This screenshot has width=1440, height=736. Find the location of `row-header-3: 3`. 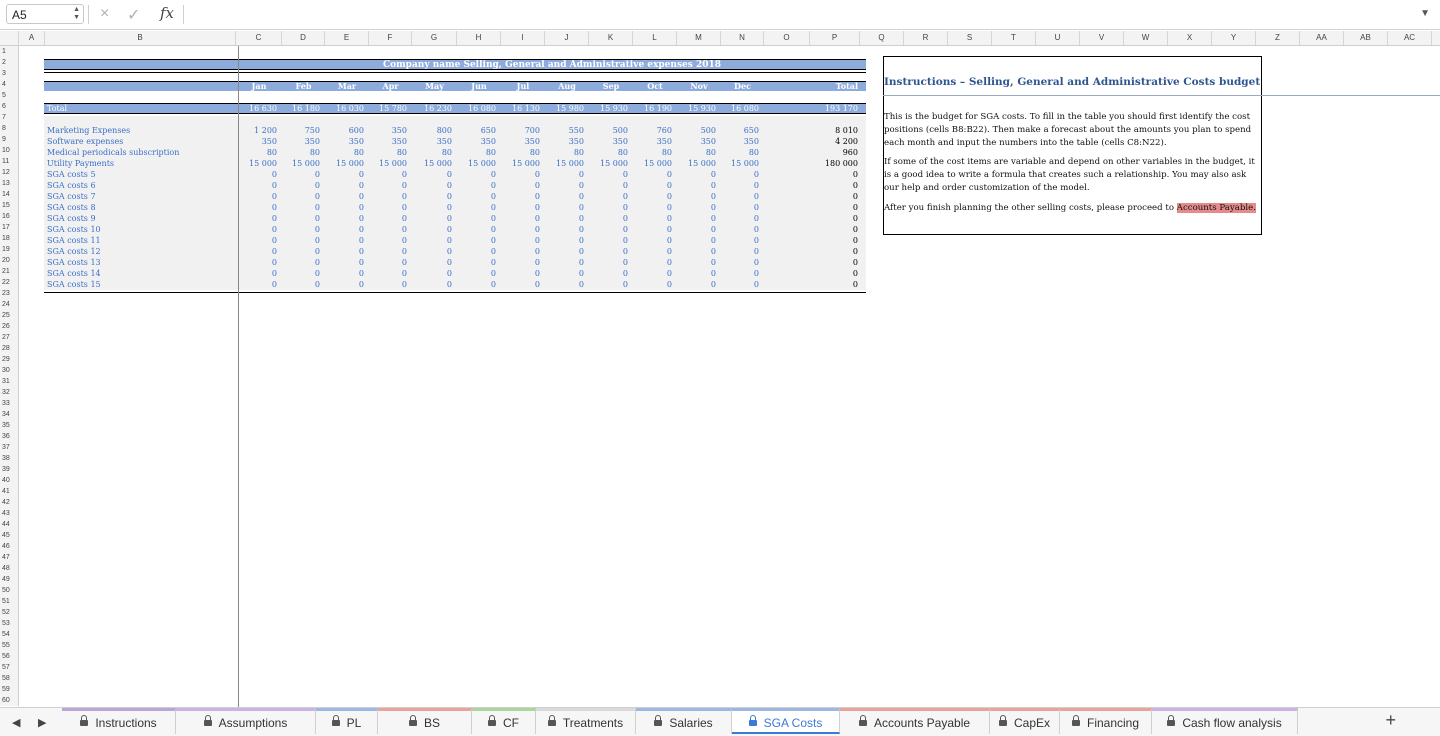

row-header-3: 3 is located at coordinates (9, 73).